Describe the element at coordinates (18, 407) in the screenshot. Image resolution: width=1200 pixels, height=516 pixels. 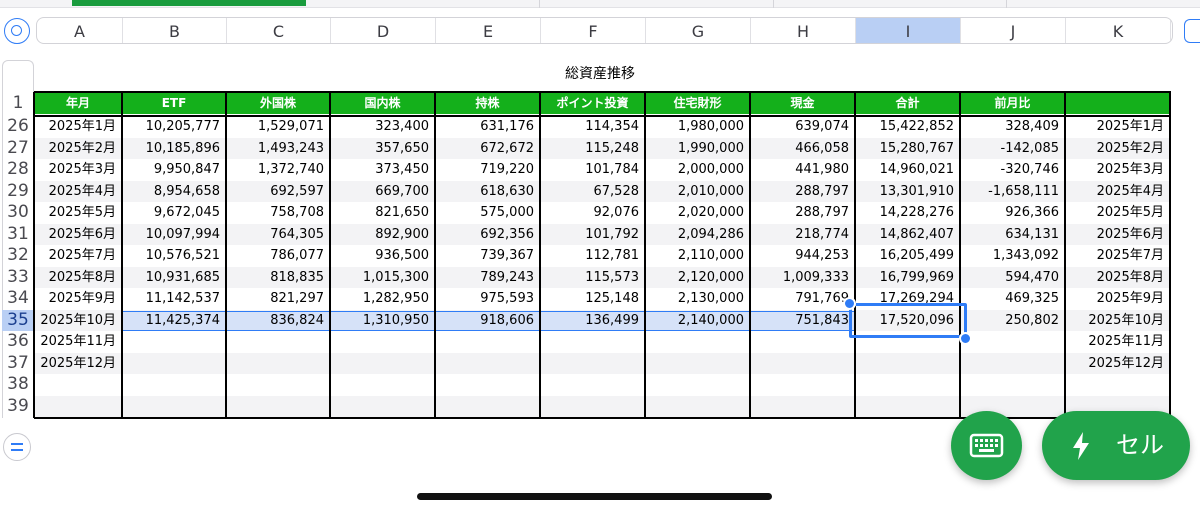
I see `row-header-39: 39` at that location.